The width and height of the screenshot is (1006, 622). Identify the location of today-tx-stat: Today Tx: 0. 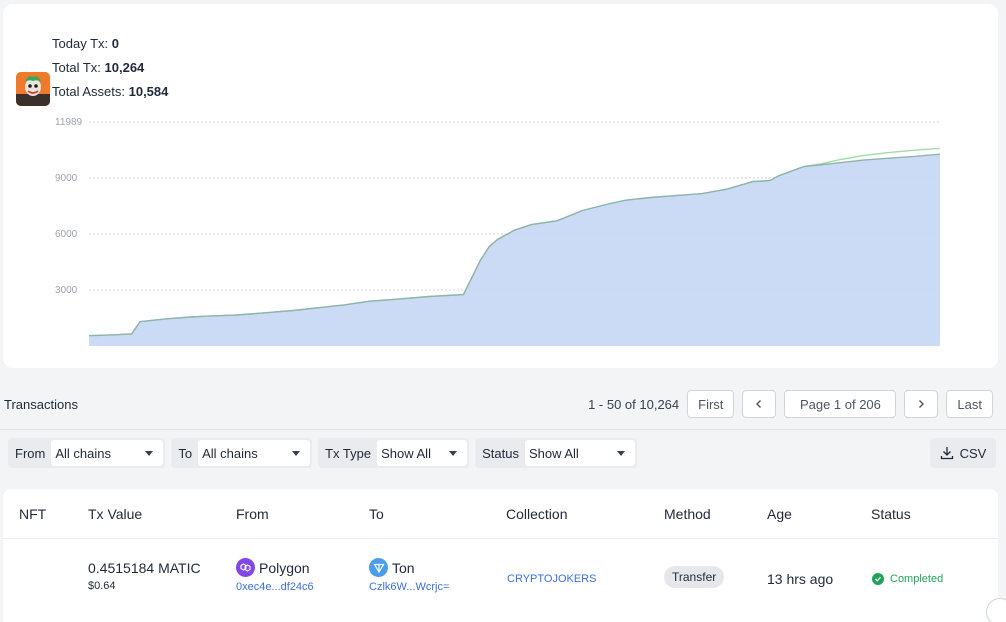
(85, 43).